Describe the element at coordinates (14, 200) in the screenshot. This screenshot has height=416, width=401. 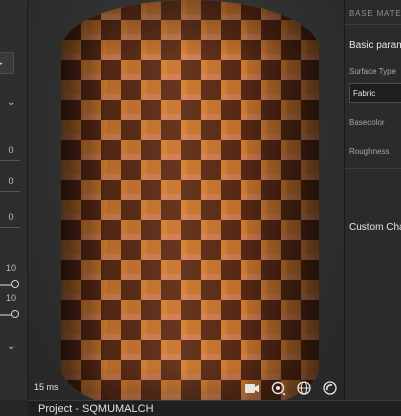
I see `left-panel: ▸ ⌄ 0 0 0 10 10 ⌄` at that location.